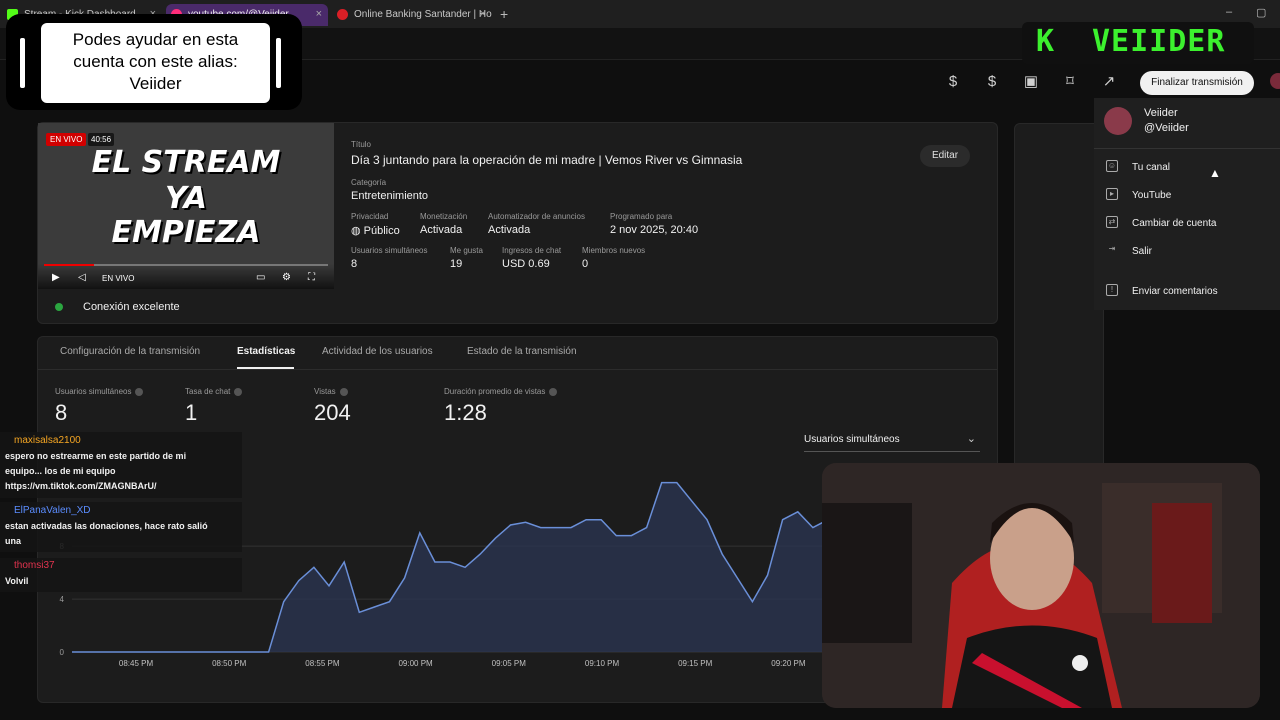 The width and height of the screenshot is (1280, 720). What do you see at coordinates (1045, 41) in the screenshot?
I see `kick-logo-icon: K` at bounding box center [1045, 41].